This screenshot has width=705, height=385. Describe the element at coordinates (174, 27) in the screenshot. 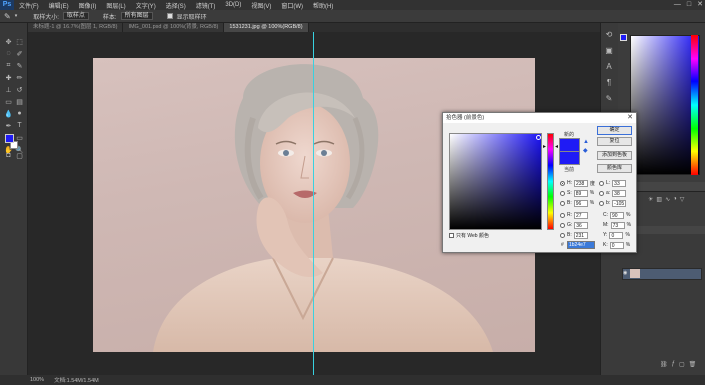

I see `tab-doc-2: IMG_001.psd @ 100%(背景, RGB/8)` at that location.